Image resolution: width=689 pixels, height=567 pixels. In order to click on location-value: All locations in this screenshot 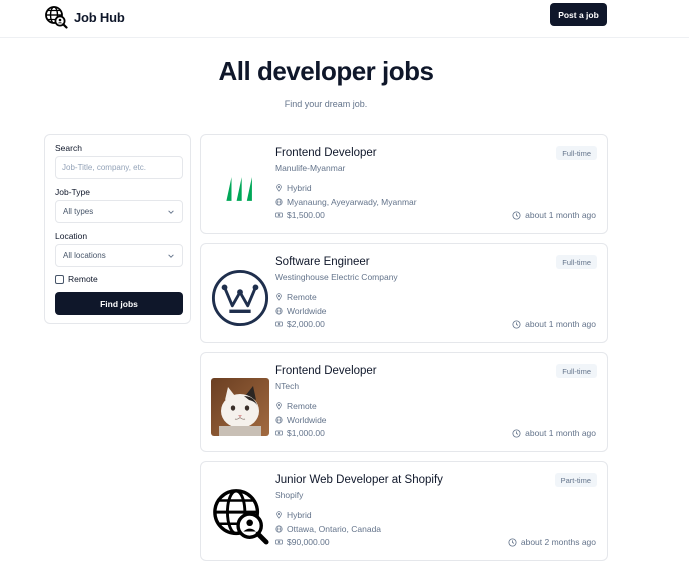, I will do `click(84, 255)`.